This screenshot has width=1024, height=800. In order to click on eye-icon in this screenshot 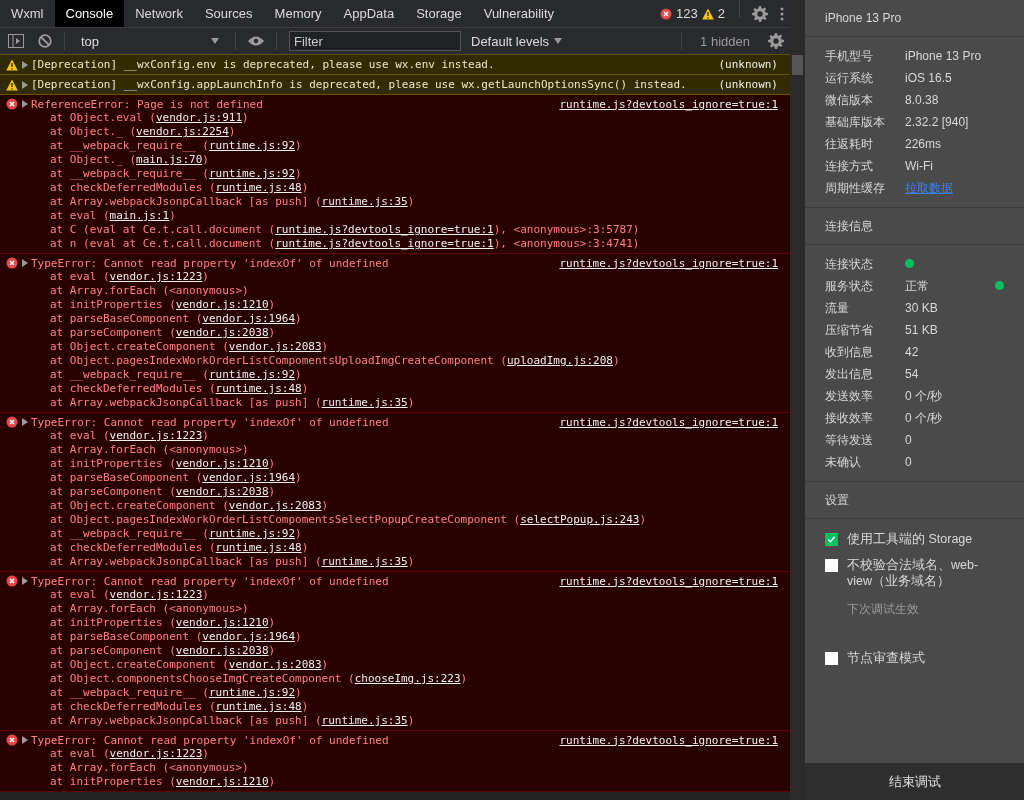, I will do `click(256, 41)`.